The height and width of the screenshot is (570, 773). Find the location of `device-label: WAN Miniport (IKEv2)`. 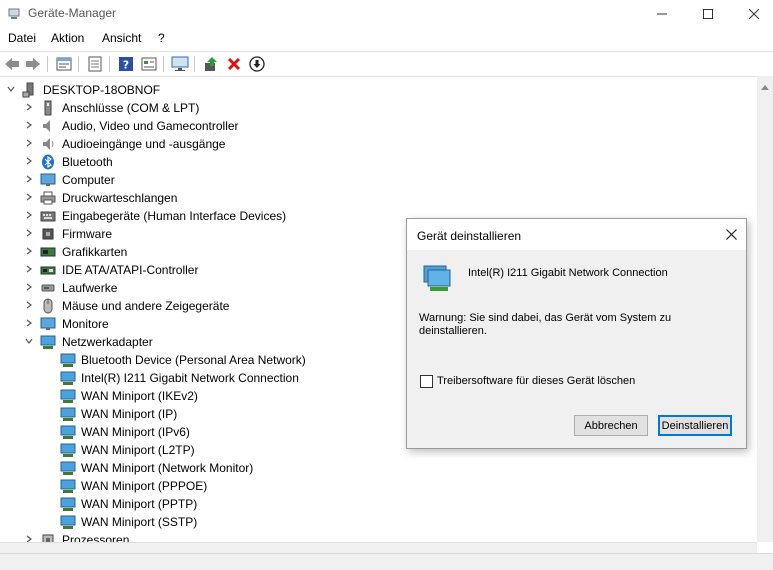

device-label: WAN Miniport (IKEv2) is located at coordinates (139, 396).